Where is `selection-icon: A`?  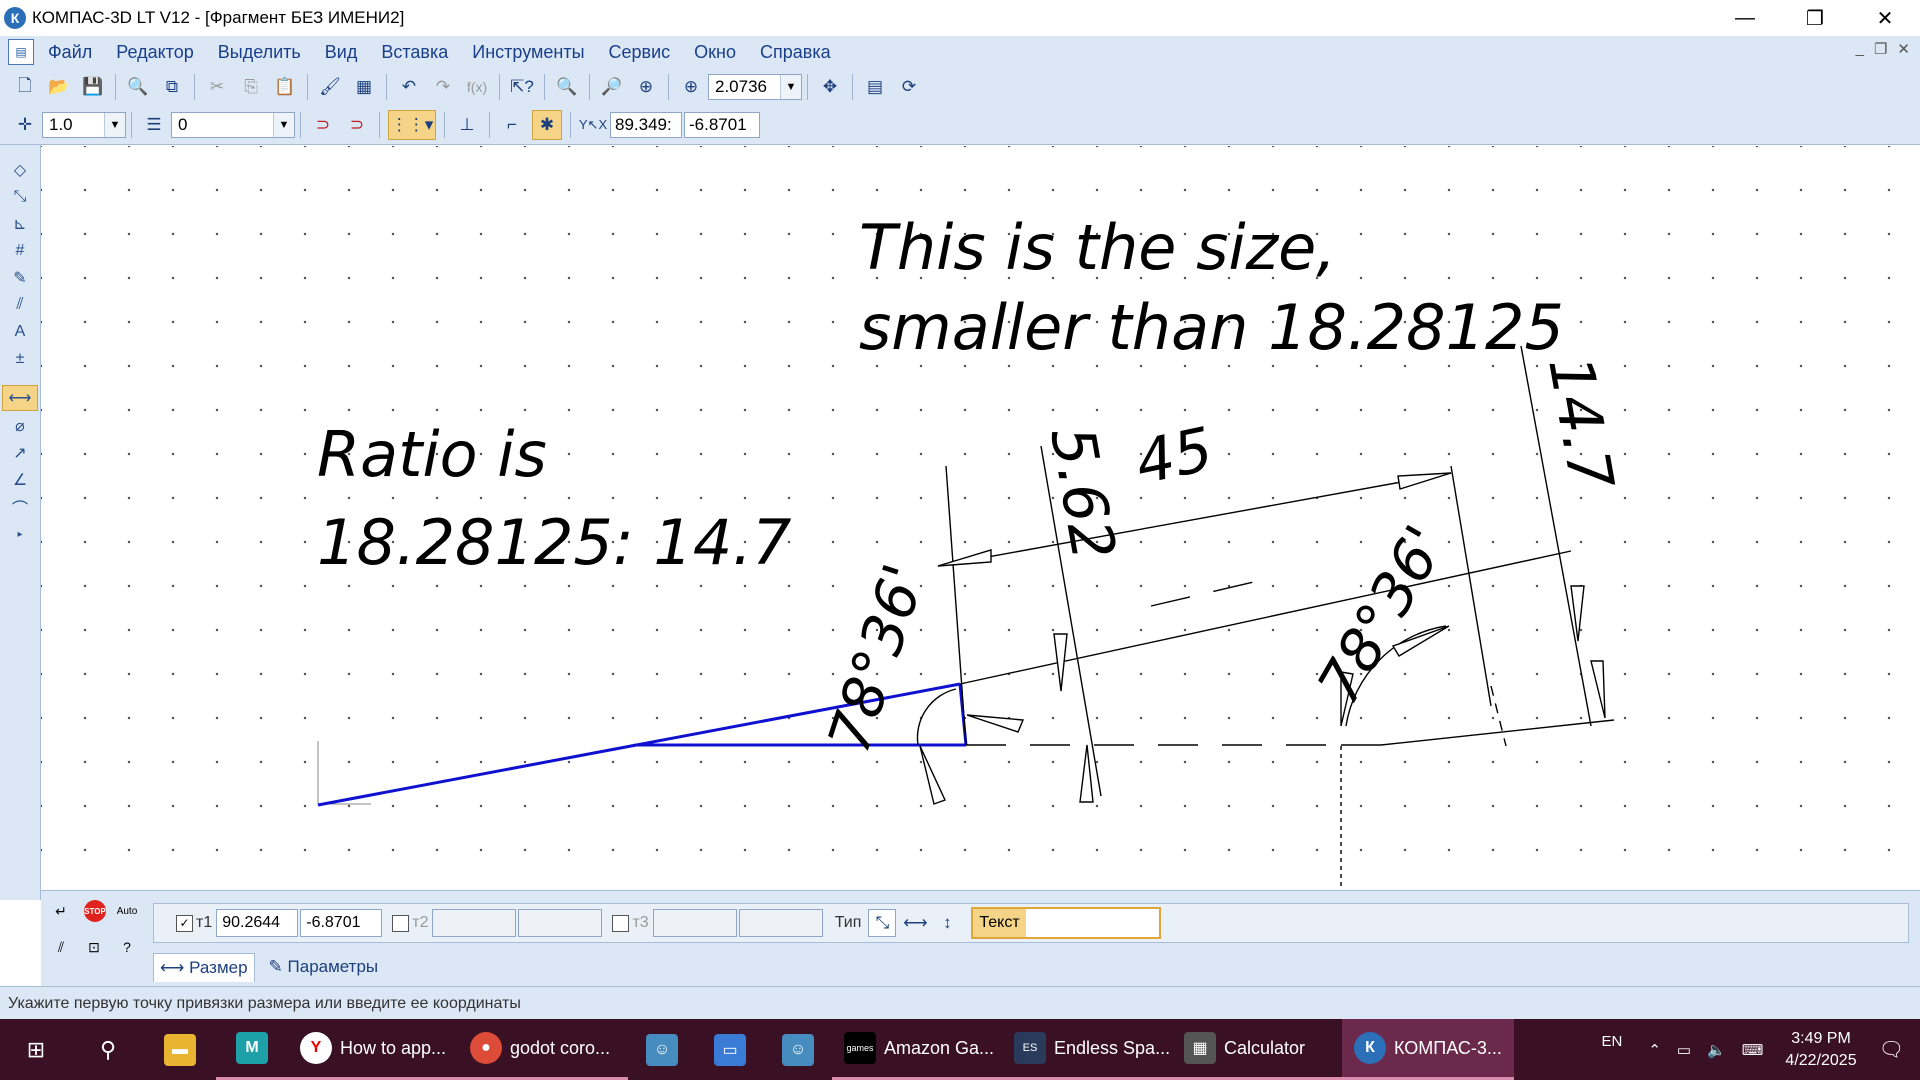
selection-icon: A is located at coordinates (20, 332).